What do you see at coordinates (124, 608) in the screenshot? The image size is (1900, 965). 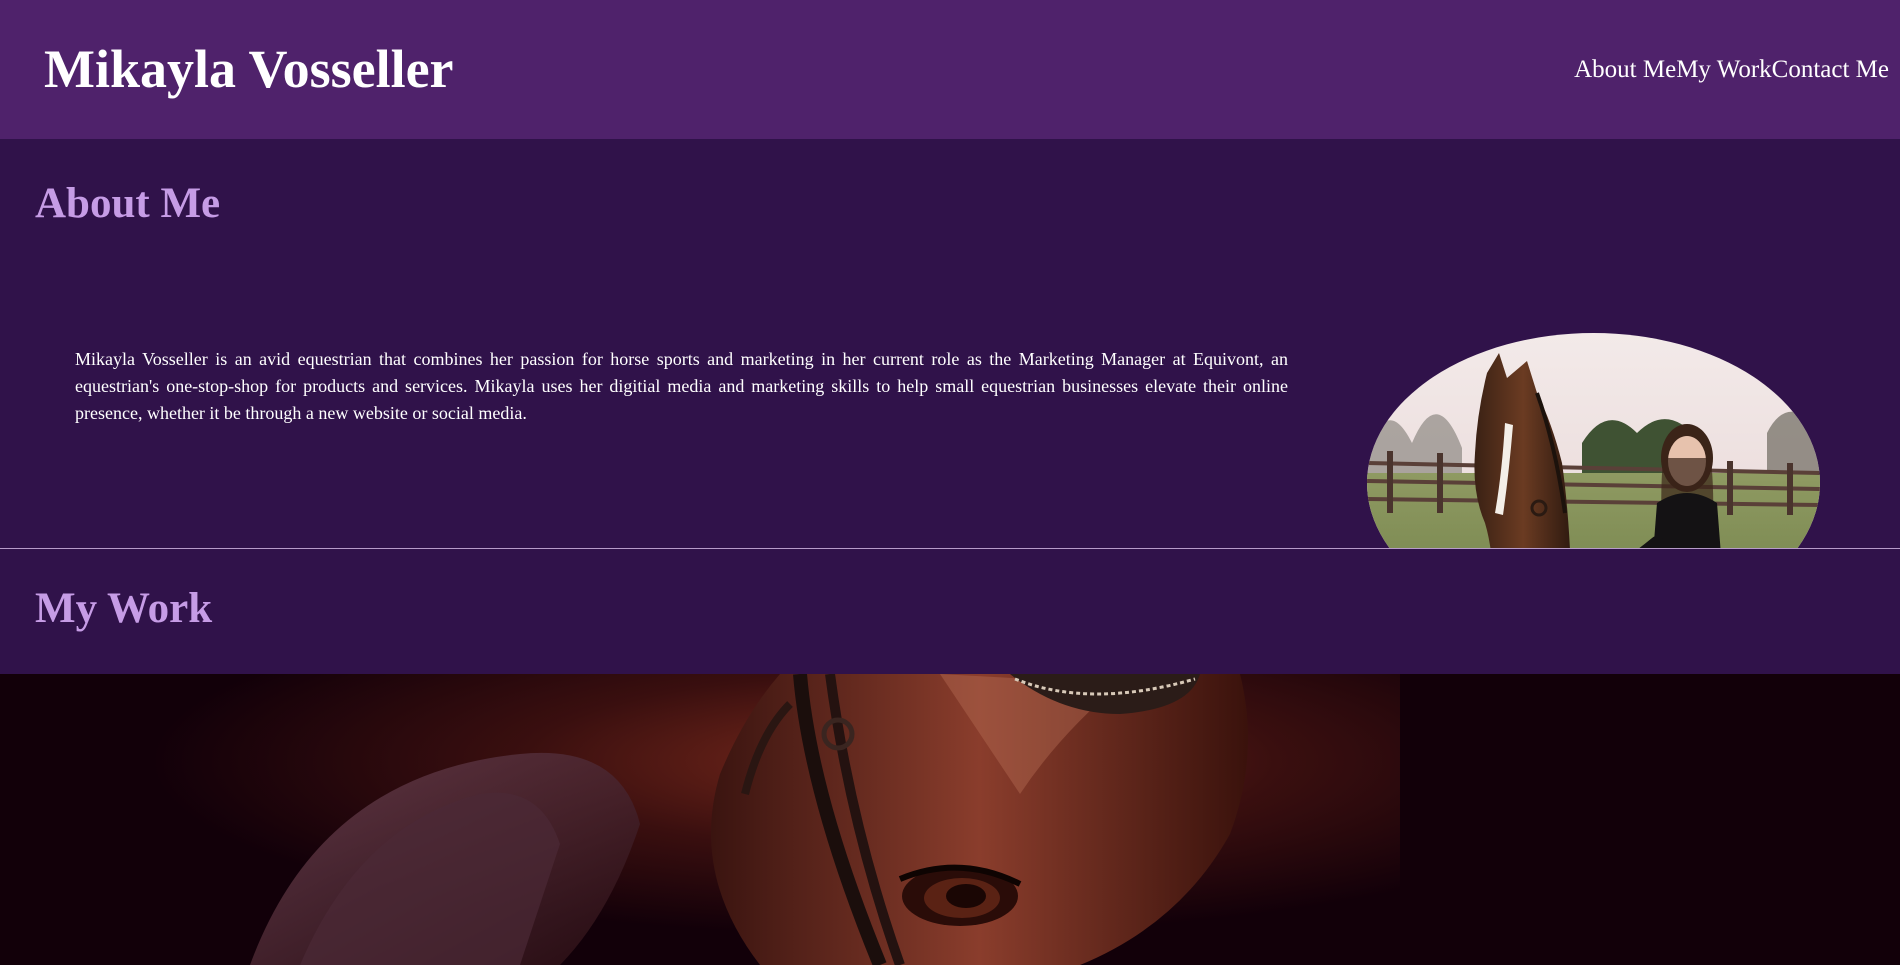 I see `my-work-heading: My Work` at bounding box center [124, 608].